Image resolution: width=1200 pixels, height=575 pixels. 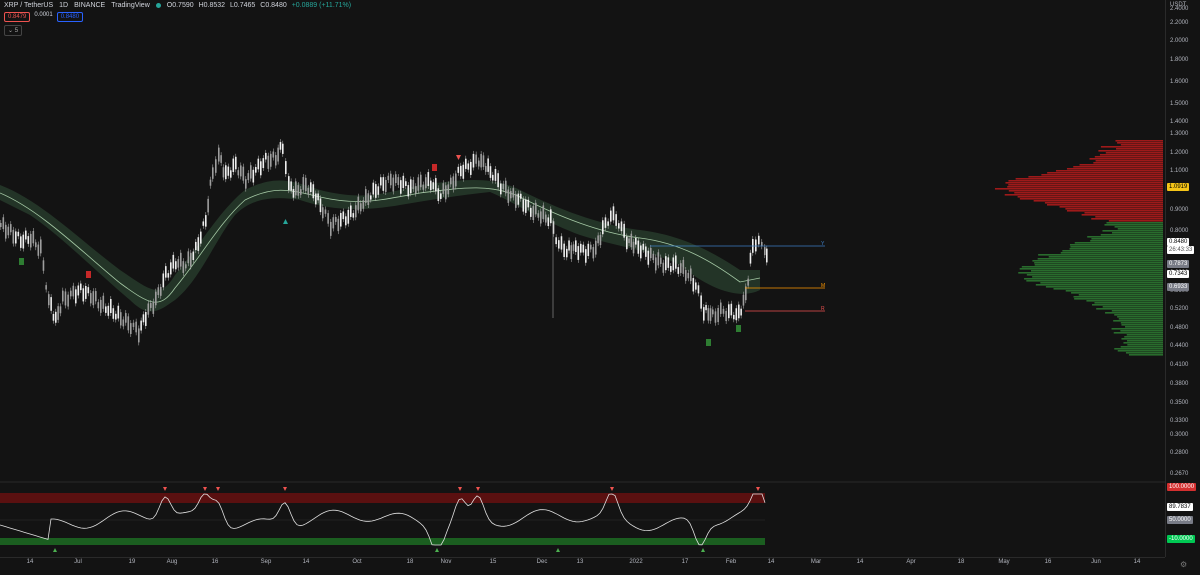 What do you see at coordinates (493, 562) in the screenshot?
I see `time-label: 15` at bounding box center [493, 562].